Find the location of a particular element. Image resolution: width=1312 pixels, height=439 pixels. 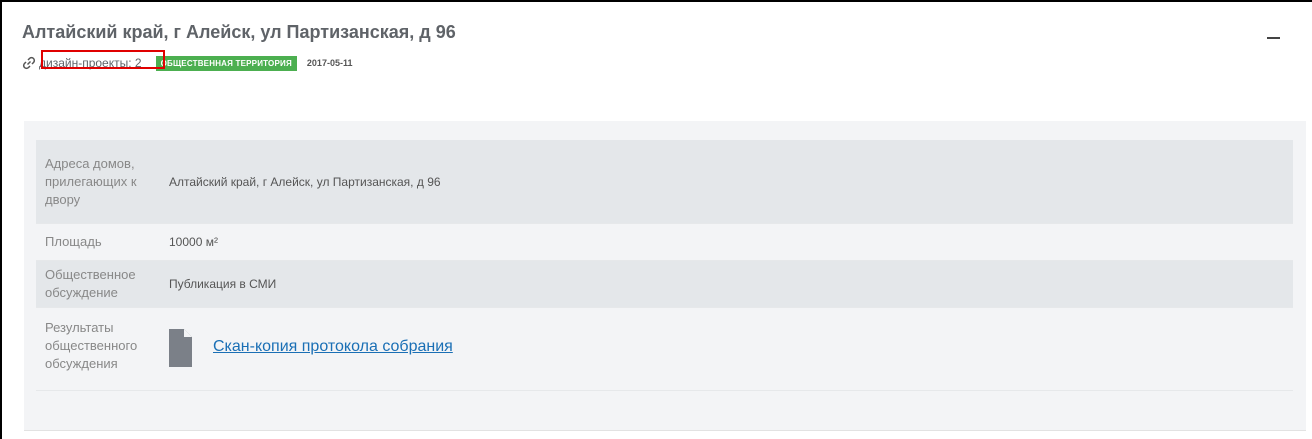

divider is located at coordinates (665, 430).